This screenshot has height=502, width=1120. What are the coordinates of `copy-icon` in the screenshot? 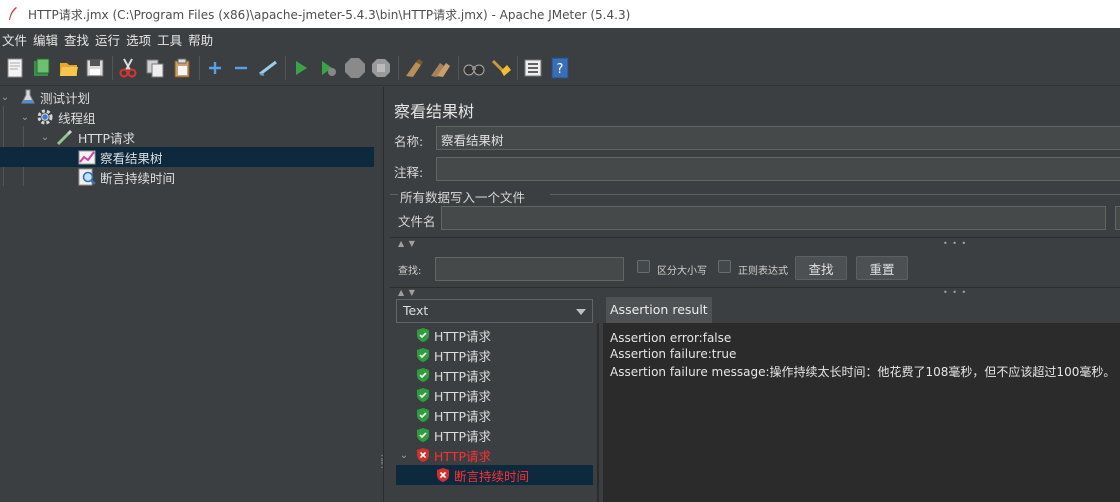 It's located at (155, 68).